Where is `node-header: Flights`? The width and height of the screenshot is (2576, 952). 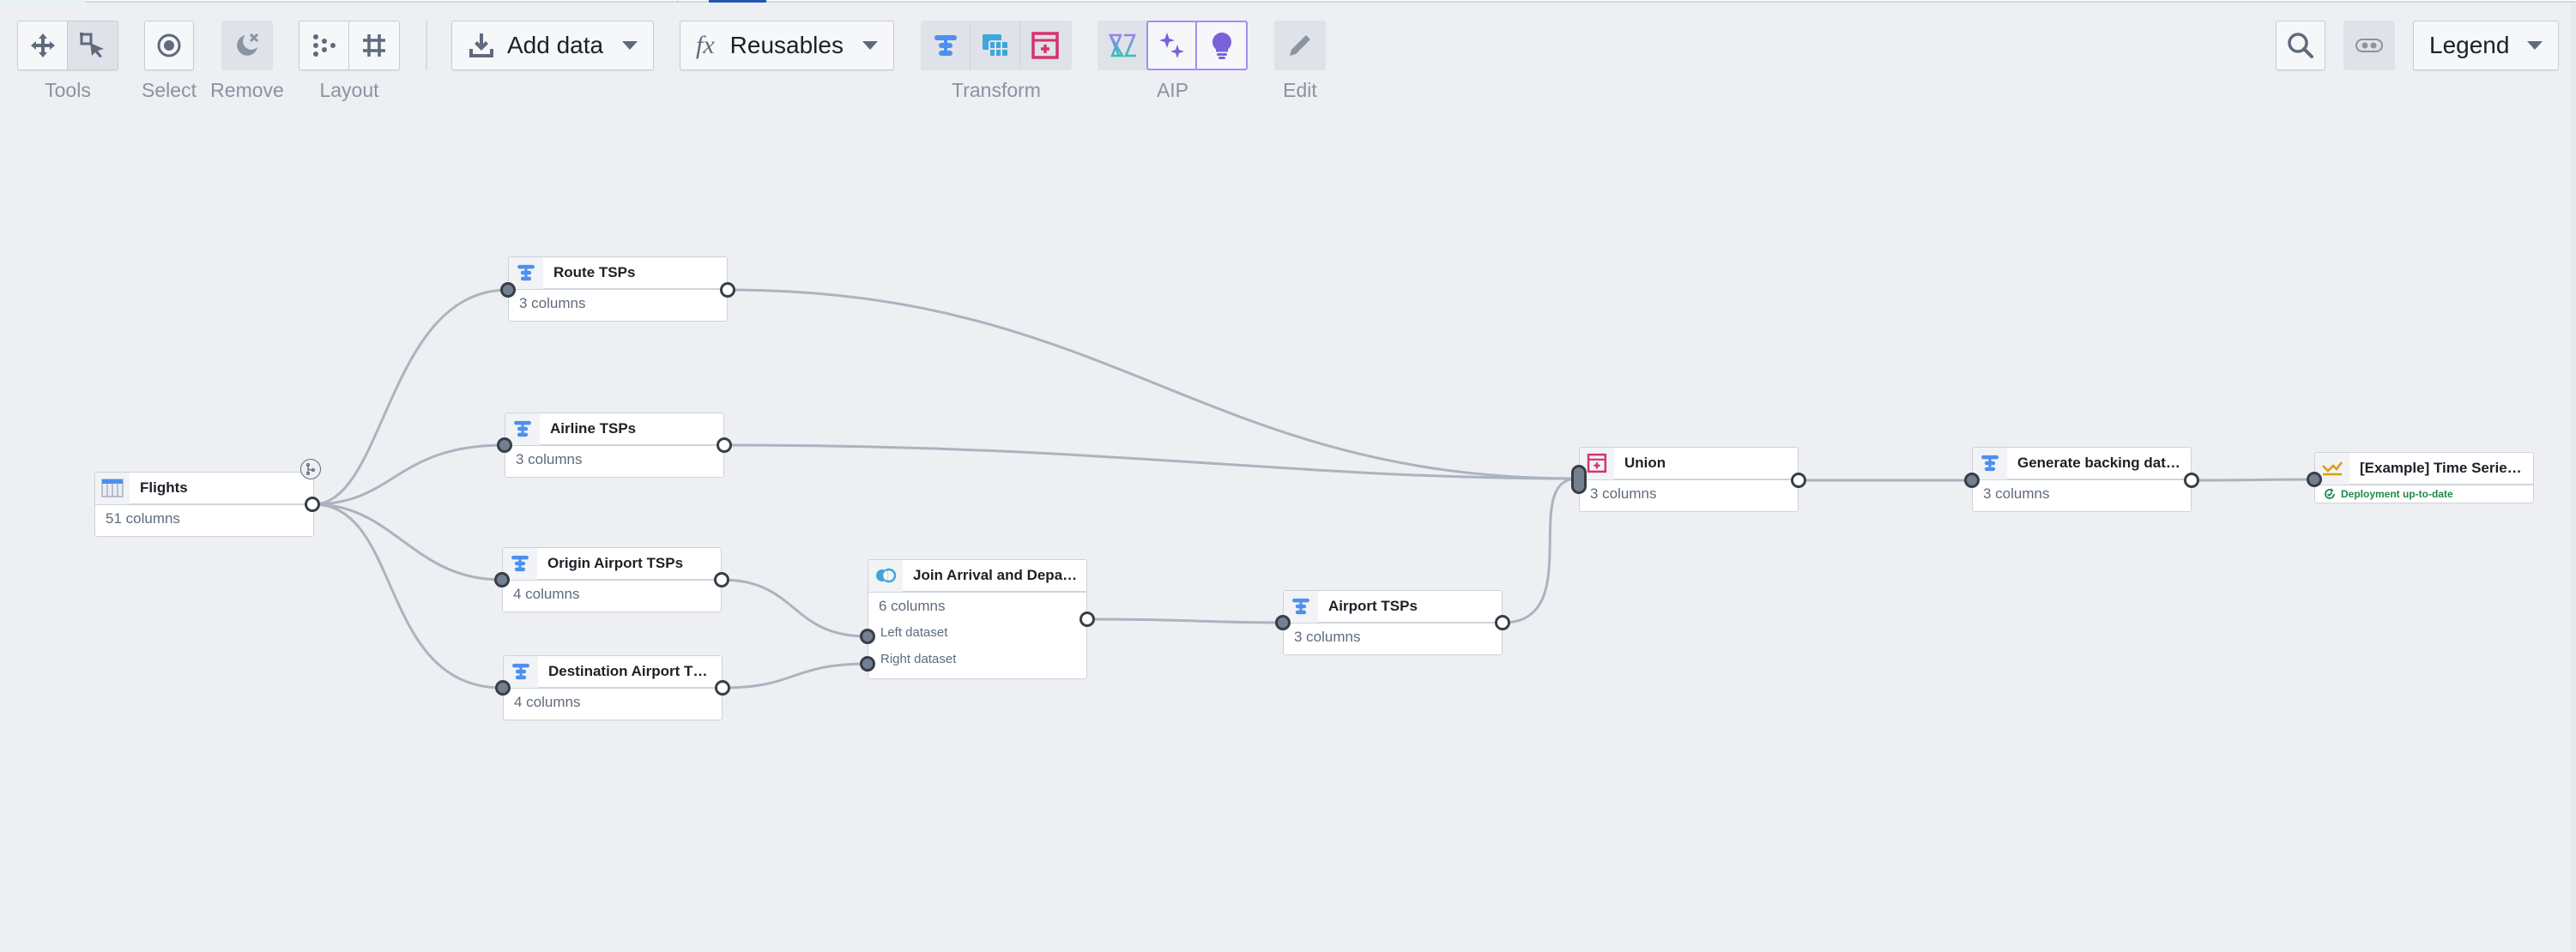
node-header: Flights is located at coordinates (204, 489).